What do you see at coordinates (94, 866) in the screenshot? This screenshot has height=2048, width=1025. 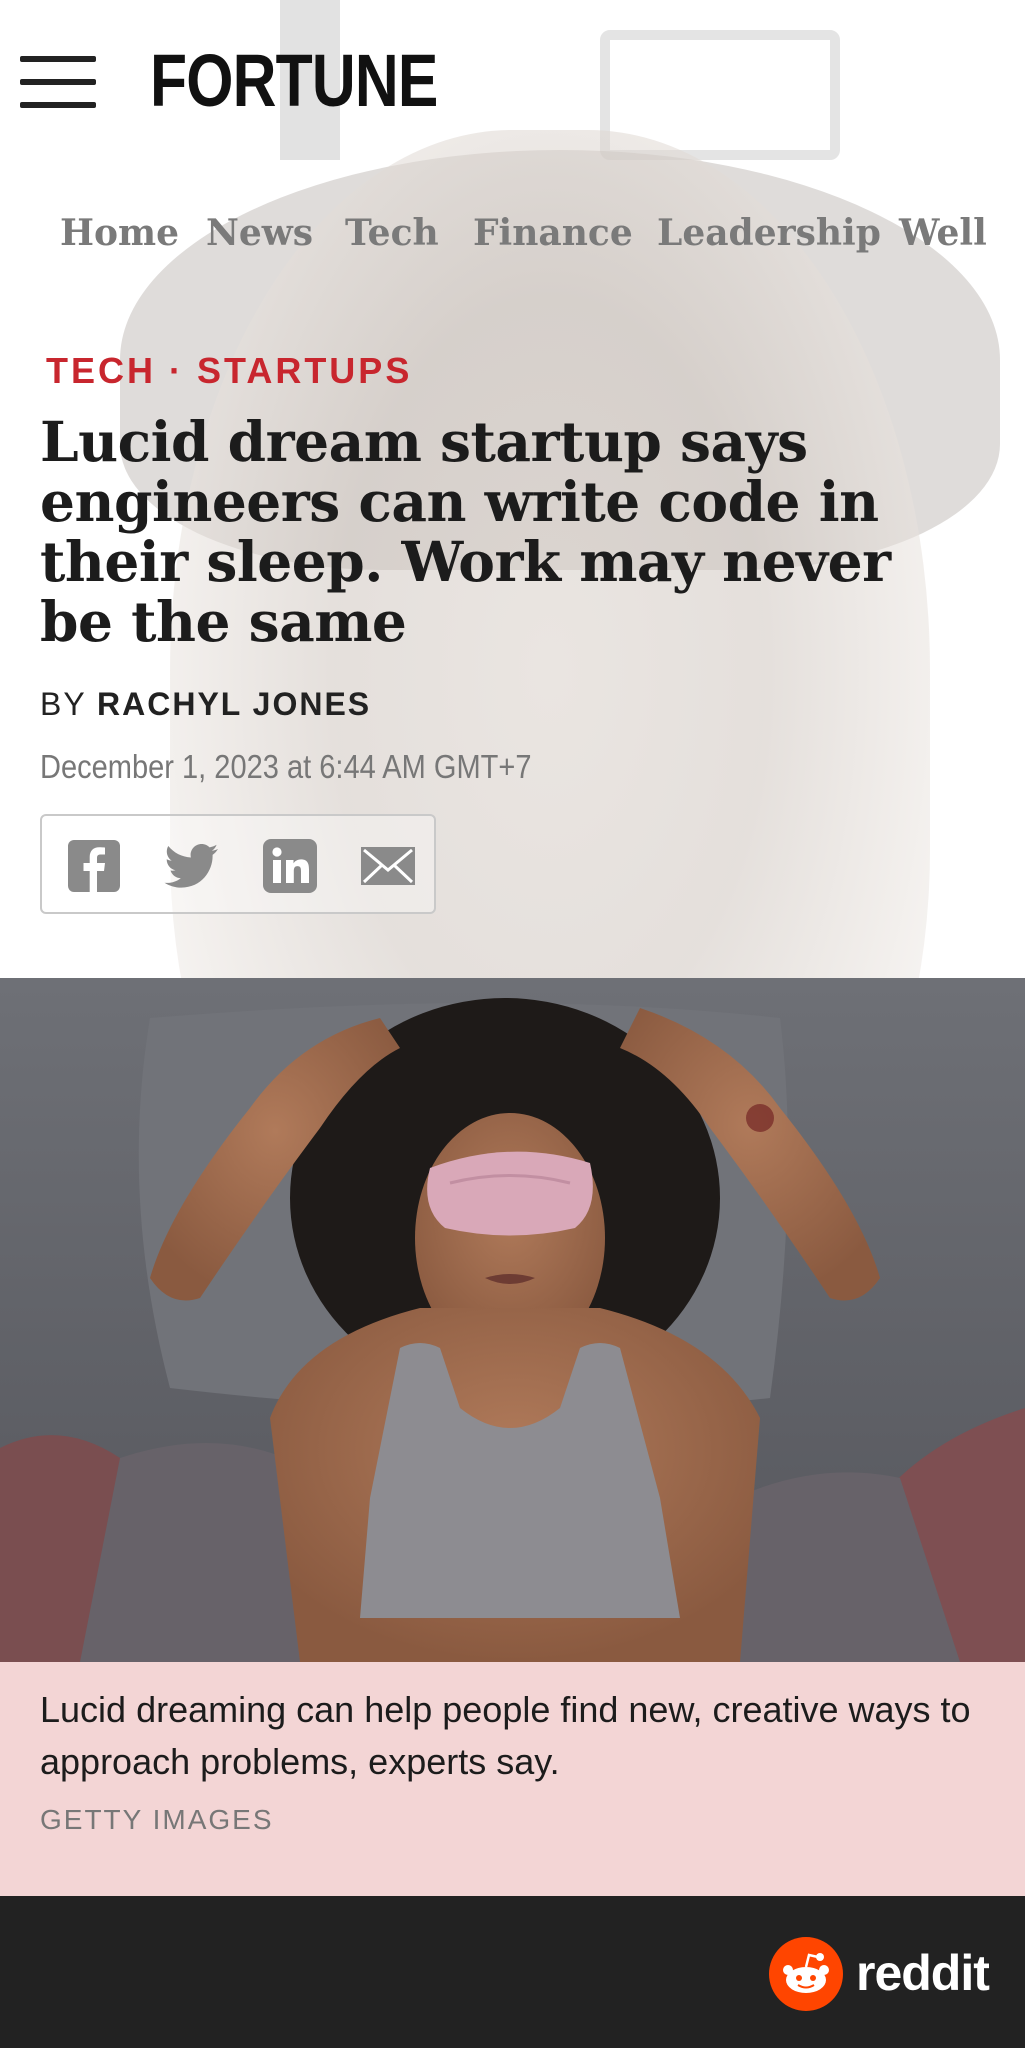 I see `facebook-icon` at bounding box center [94, 866].